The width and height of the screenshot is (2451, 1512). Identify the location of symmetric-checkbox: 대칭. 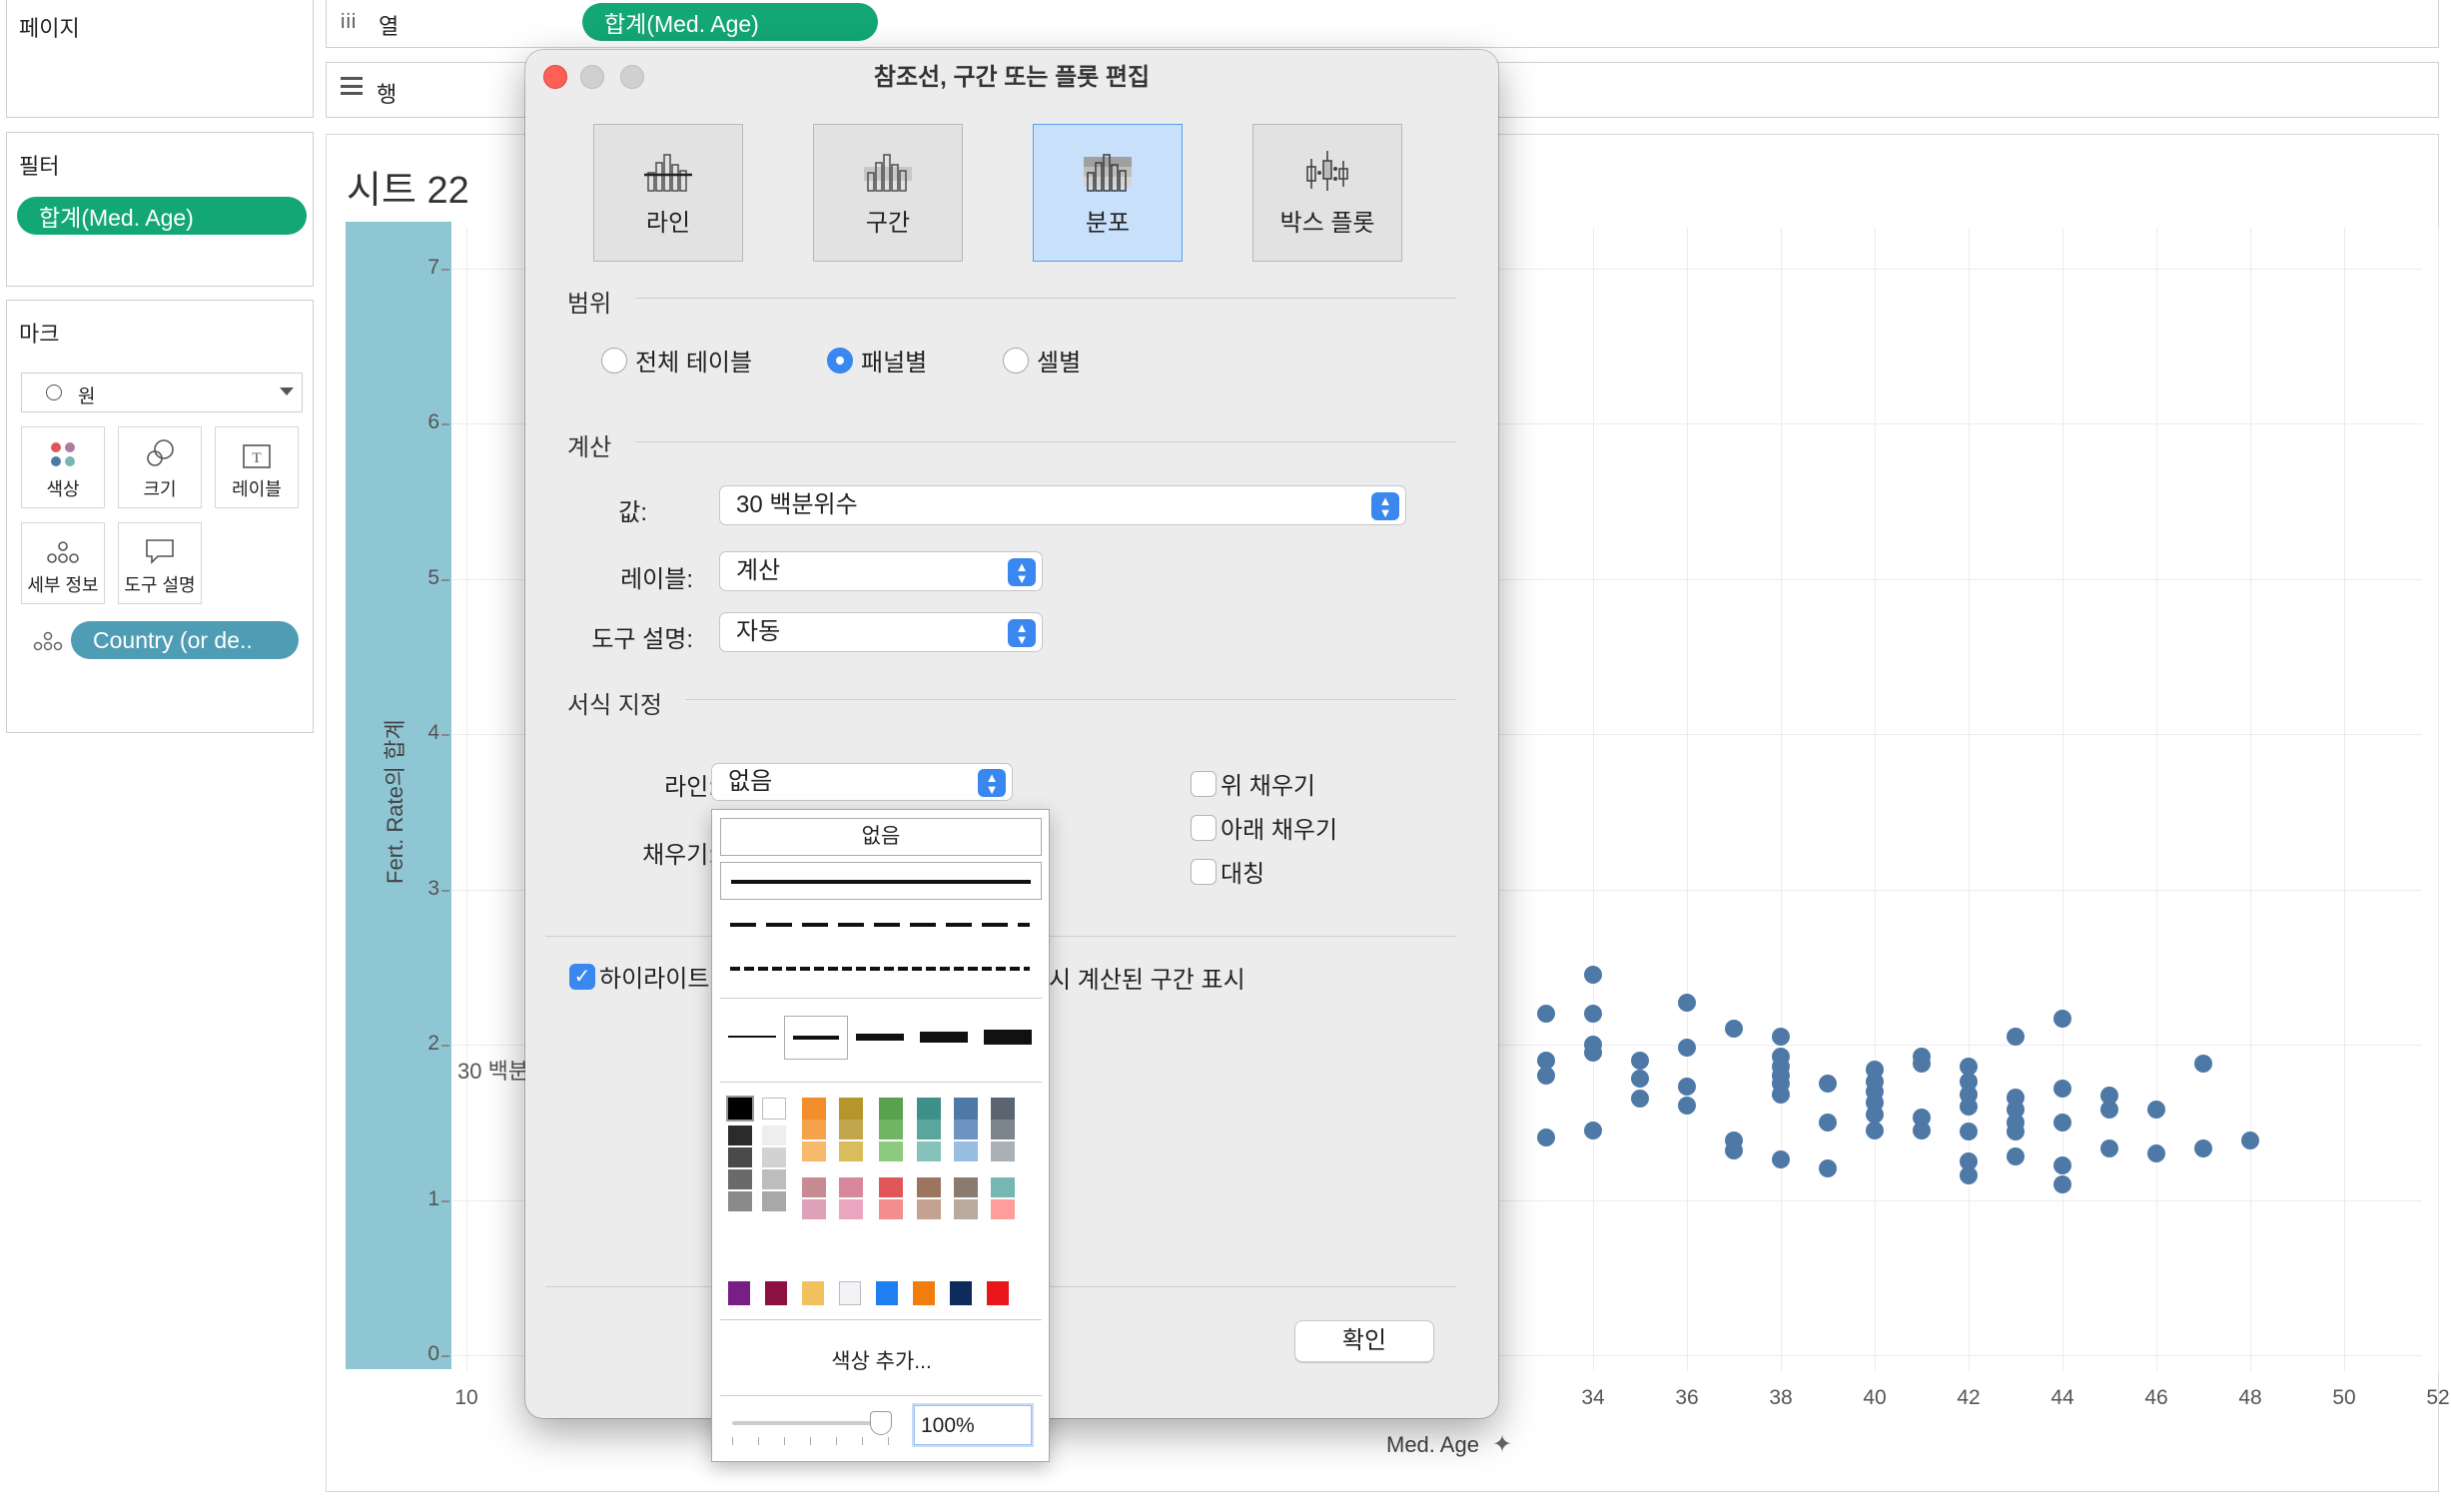
(1227, 871).